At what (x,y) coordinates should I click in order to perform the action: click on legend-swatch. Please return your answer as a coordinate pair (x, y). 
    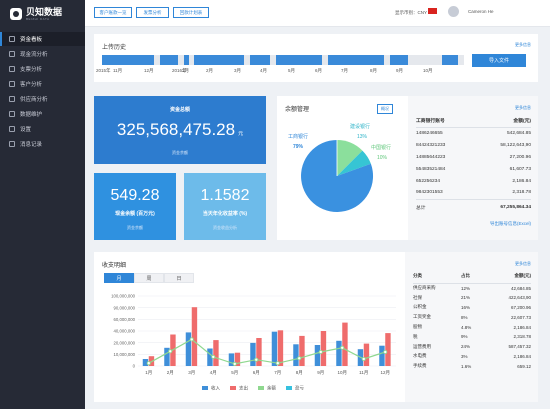
    Looking at the image, I should click on (205, 388).